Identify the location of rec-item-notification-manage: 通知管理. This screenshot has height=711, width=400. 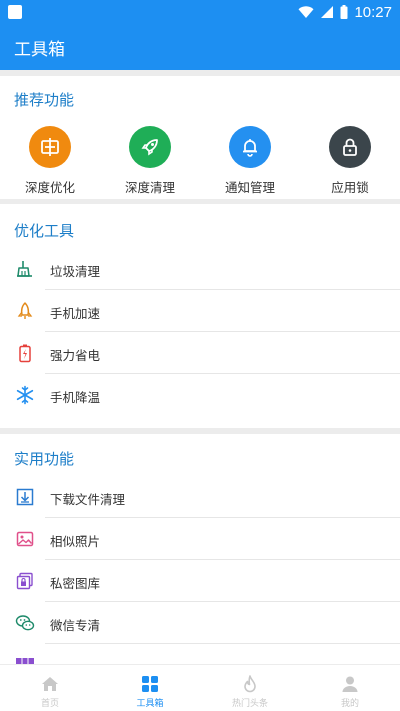
(250, 161).